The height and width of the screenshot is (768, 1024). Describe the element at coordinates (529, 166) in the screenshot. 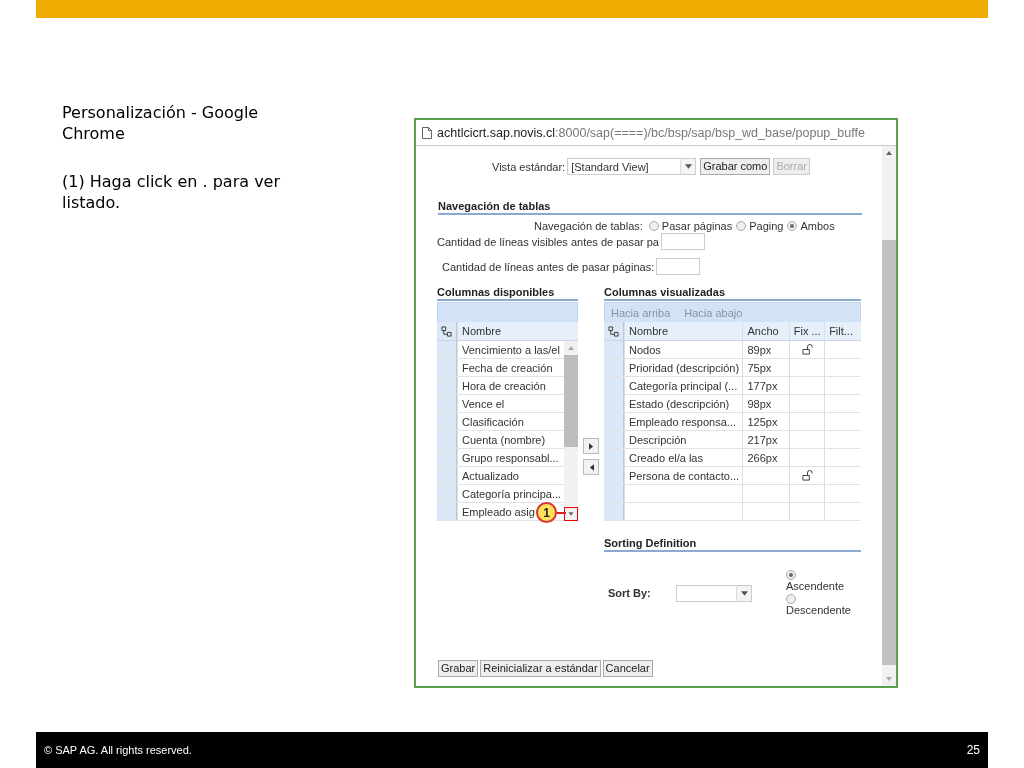

I see `field-label: Vista estándar:` at that location.